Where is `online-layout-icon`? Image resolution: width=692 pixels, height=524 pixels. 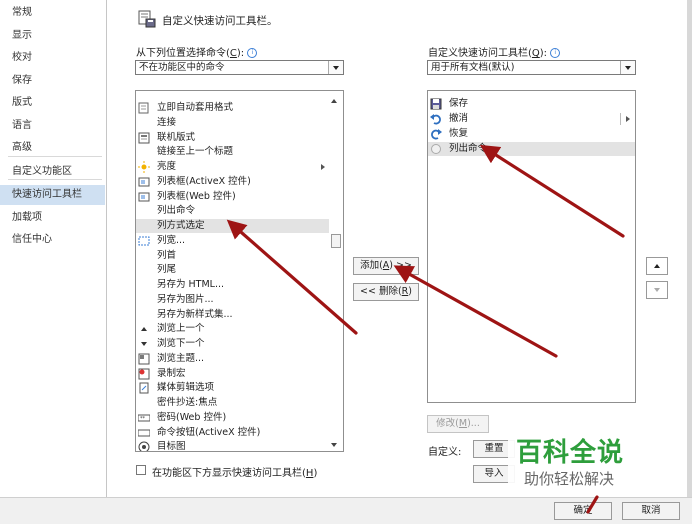 online-layout-icon is located at coordinates (144, 138).